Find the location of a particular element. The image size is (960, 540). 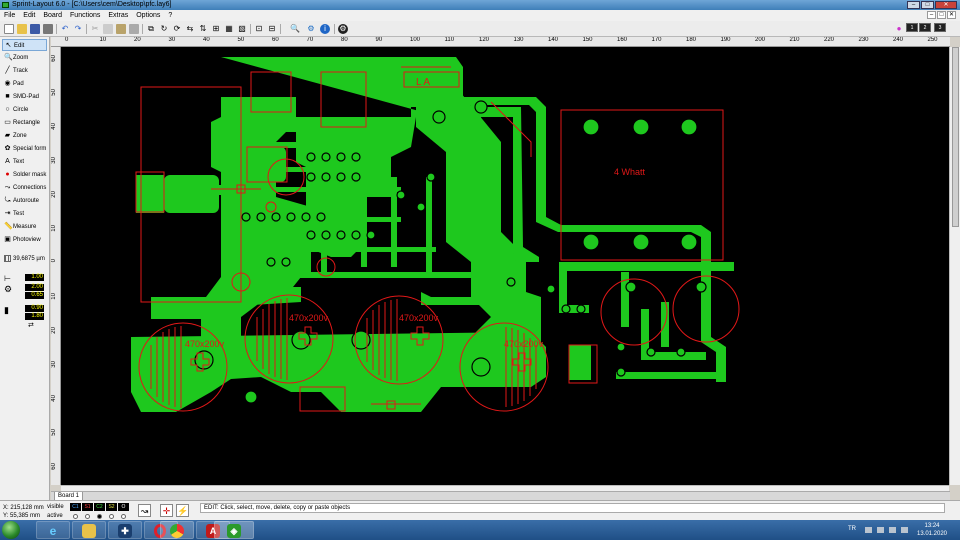

rotate-arrow-icon: ⟳ is located at coordinates (177, 29).